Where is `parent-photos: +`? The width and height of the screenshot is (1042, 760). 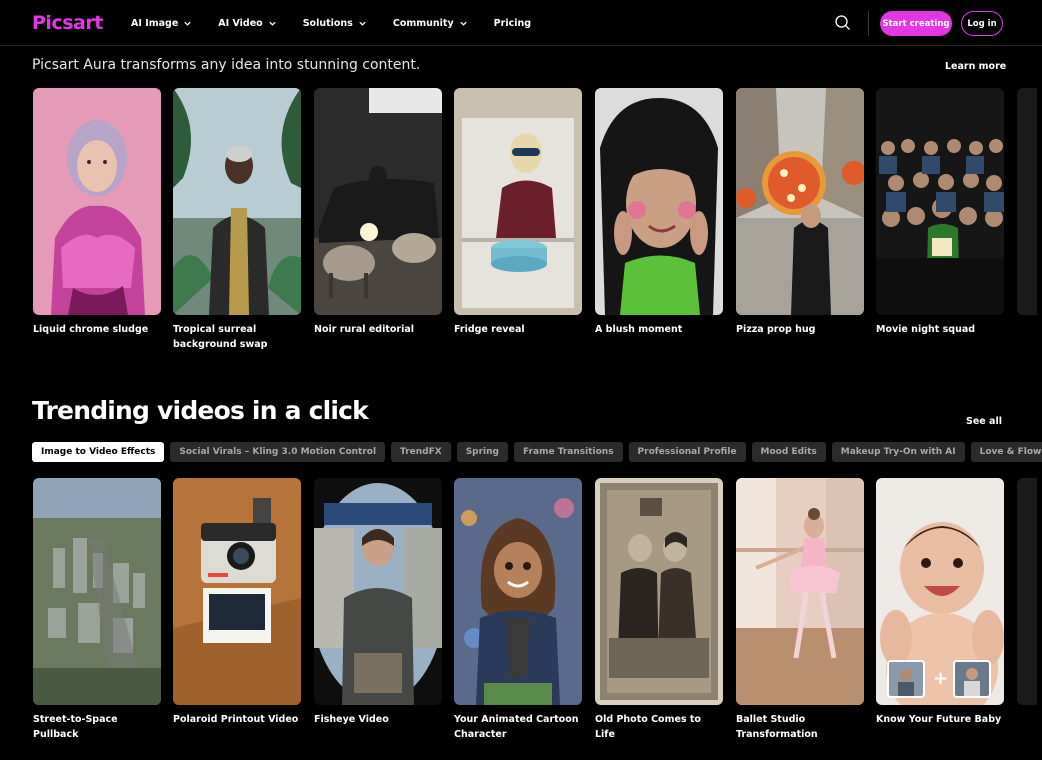
parent-photos: + is located at coordinates (940, 680).